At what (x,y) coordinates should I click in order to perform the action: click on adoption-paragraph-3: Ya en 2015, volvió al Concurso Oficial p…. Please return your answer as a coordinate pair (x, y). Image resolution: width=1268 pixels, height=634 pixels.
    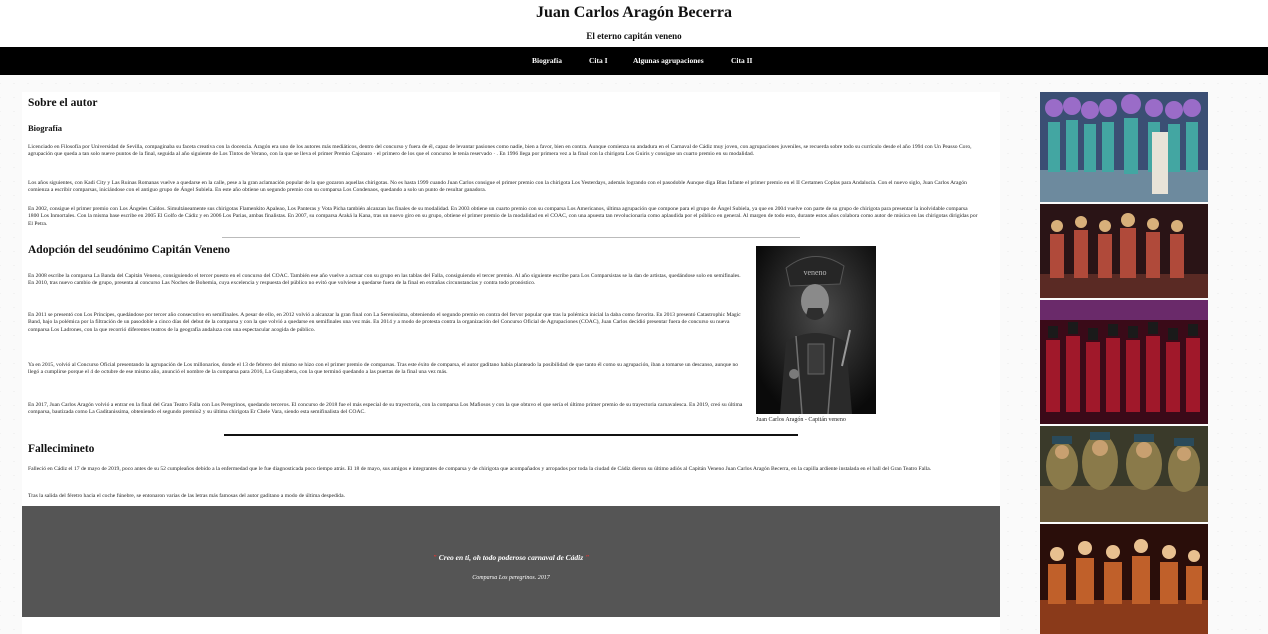
    Looking at the image, I should click on (383, 369).